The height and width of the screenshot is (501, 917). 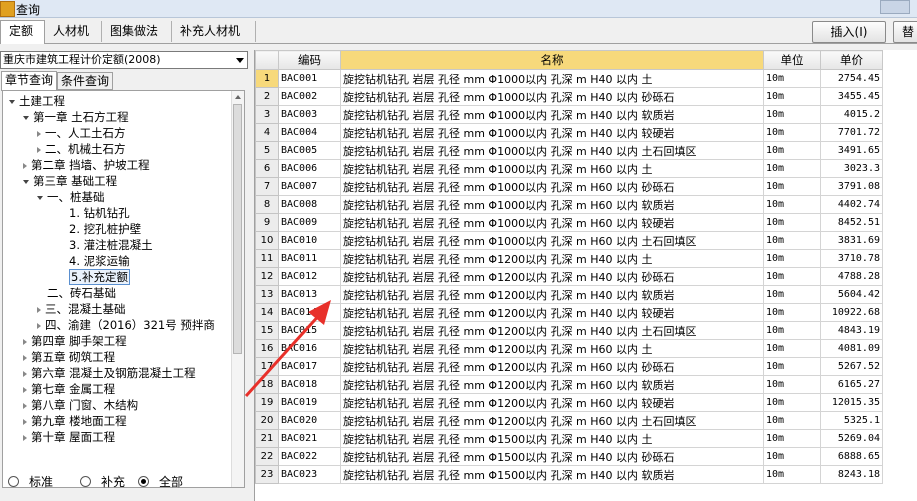 What do you see at coordinates (76, 293) in the screenshot?
I see `tree-node: 二、砖石基础` at bounding box center [76, 293].